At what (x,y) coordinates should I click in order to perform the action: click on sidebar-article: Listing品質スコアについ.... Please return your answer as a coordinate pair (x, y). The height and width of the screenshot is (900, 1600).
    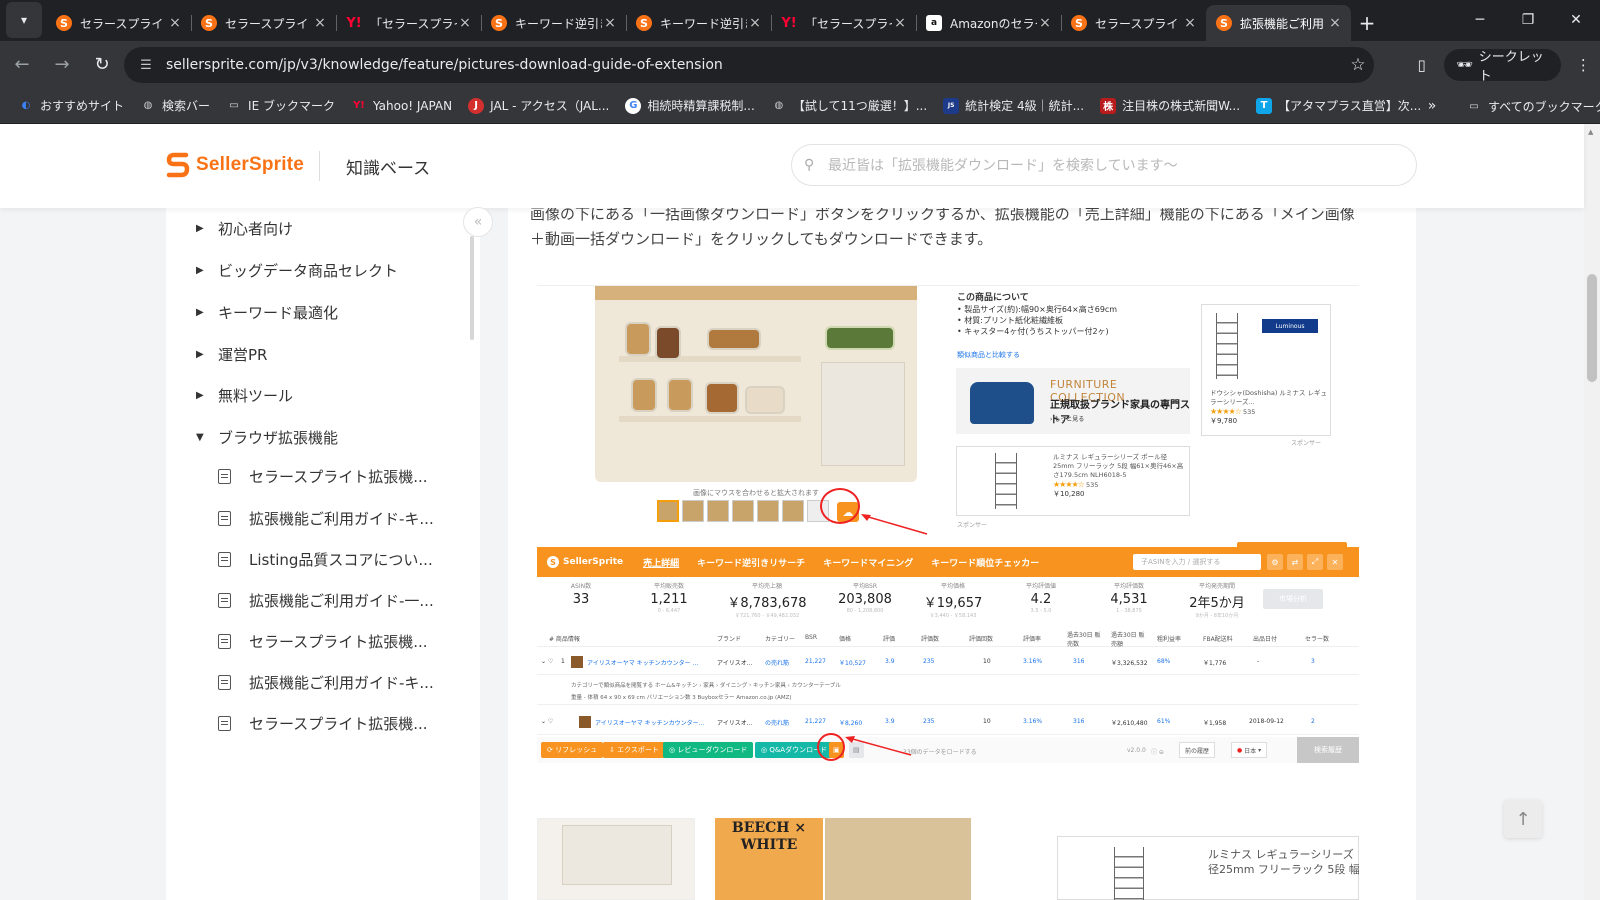
    Looking at the image, I should click on (325, 559).